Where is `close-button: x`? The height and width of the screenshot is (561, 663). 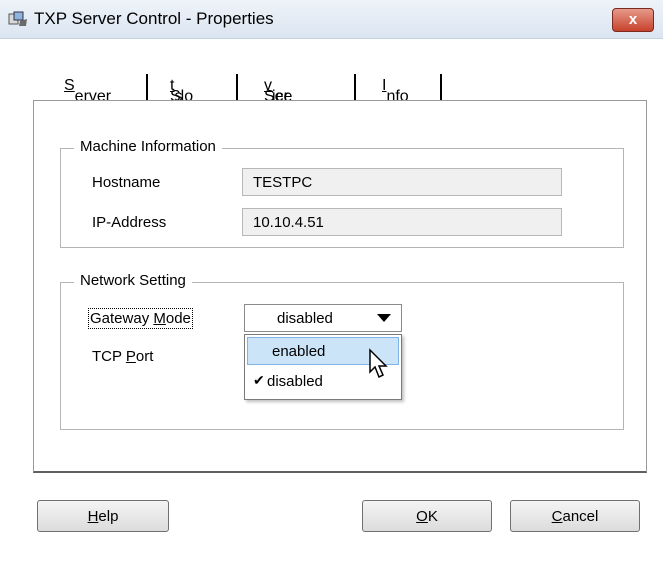 close-button: x is located at coordinates (633, 20).